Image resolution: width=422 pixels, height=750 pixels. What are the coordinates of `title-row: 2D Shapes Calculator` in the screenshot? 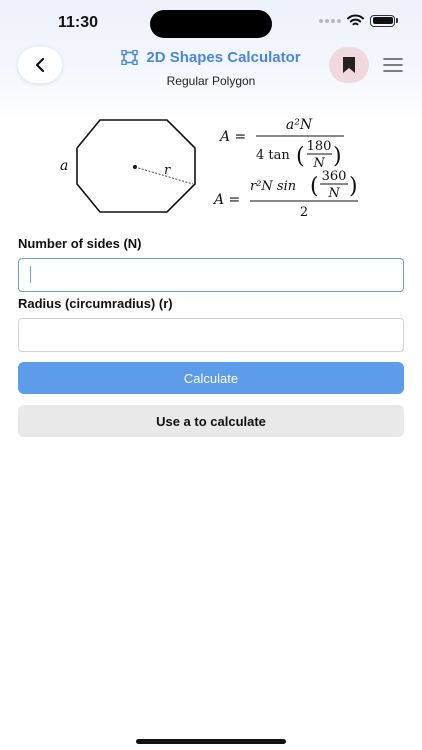 It's located at (211, 57).